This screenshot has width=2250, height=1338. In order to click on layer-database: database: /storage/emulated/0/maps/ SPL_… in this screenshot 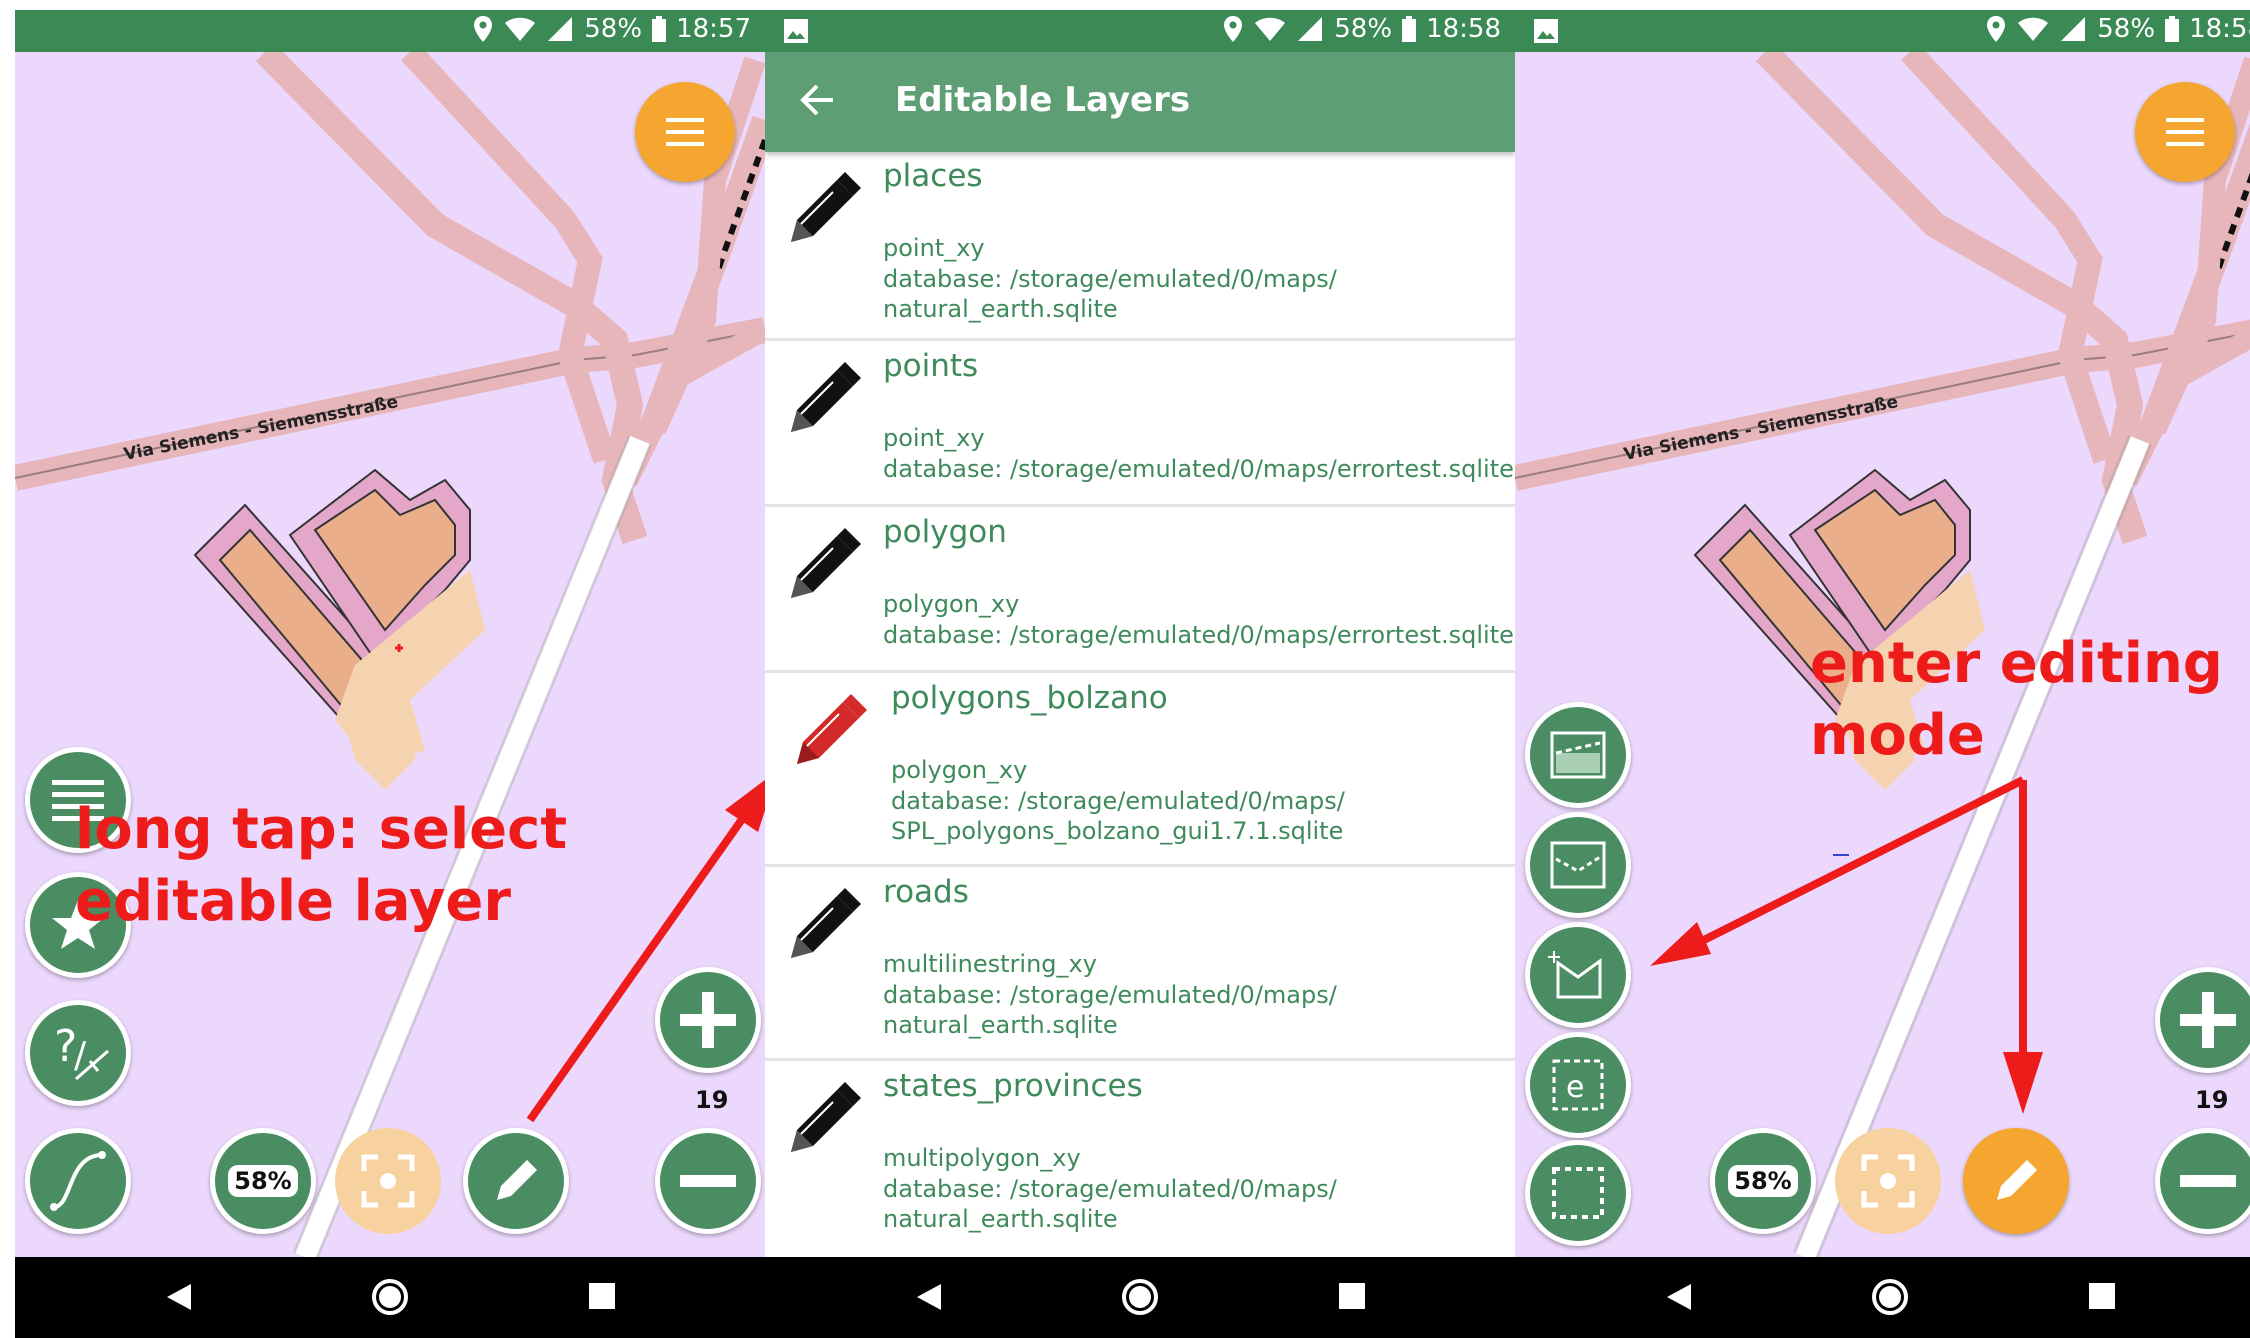, I will do `click(1118, 816)`.